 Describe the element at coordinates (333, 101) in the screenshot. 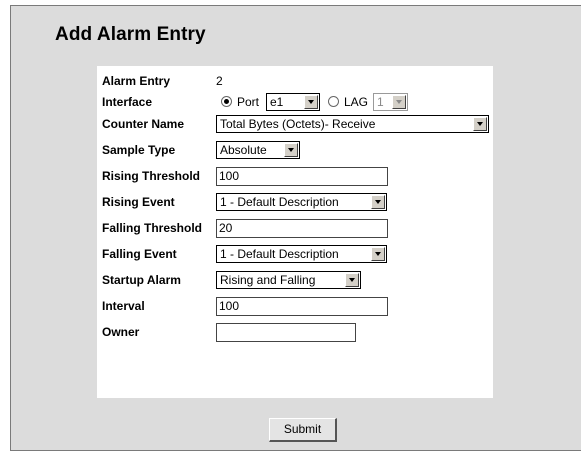

I see `lag-radio` at that location.